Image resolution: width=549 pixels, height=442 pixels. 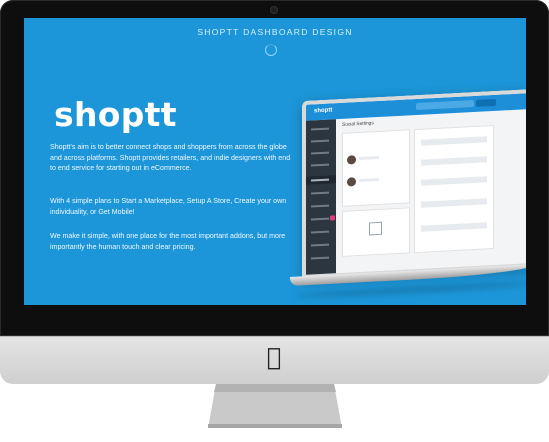 I want to click on camera-icon, so click(x=274, y=10).